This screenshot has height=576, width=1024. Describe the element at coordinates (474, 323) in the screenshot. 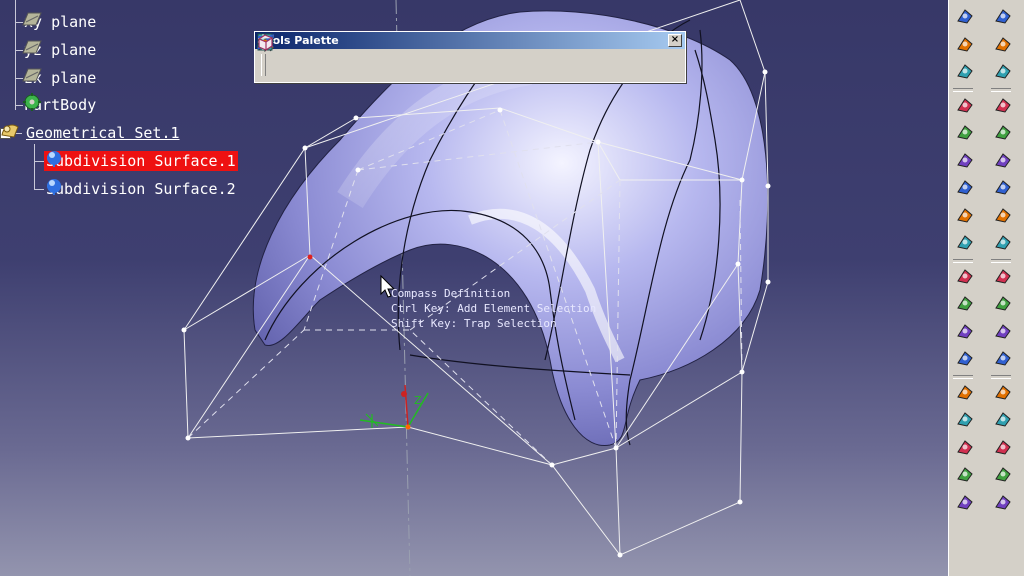

I see `tooltip-line: Shift Key: Trap Selection` at that location.